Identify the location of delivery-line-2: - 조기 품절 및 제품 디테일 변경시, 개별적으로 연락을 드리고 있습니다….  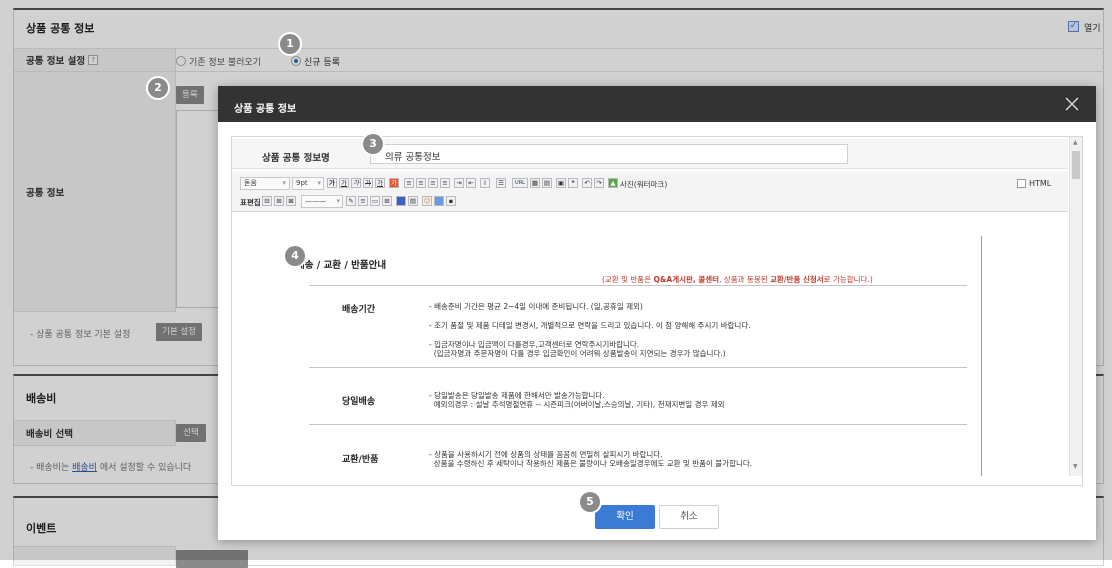
(590, 325).